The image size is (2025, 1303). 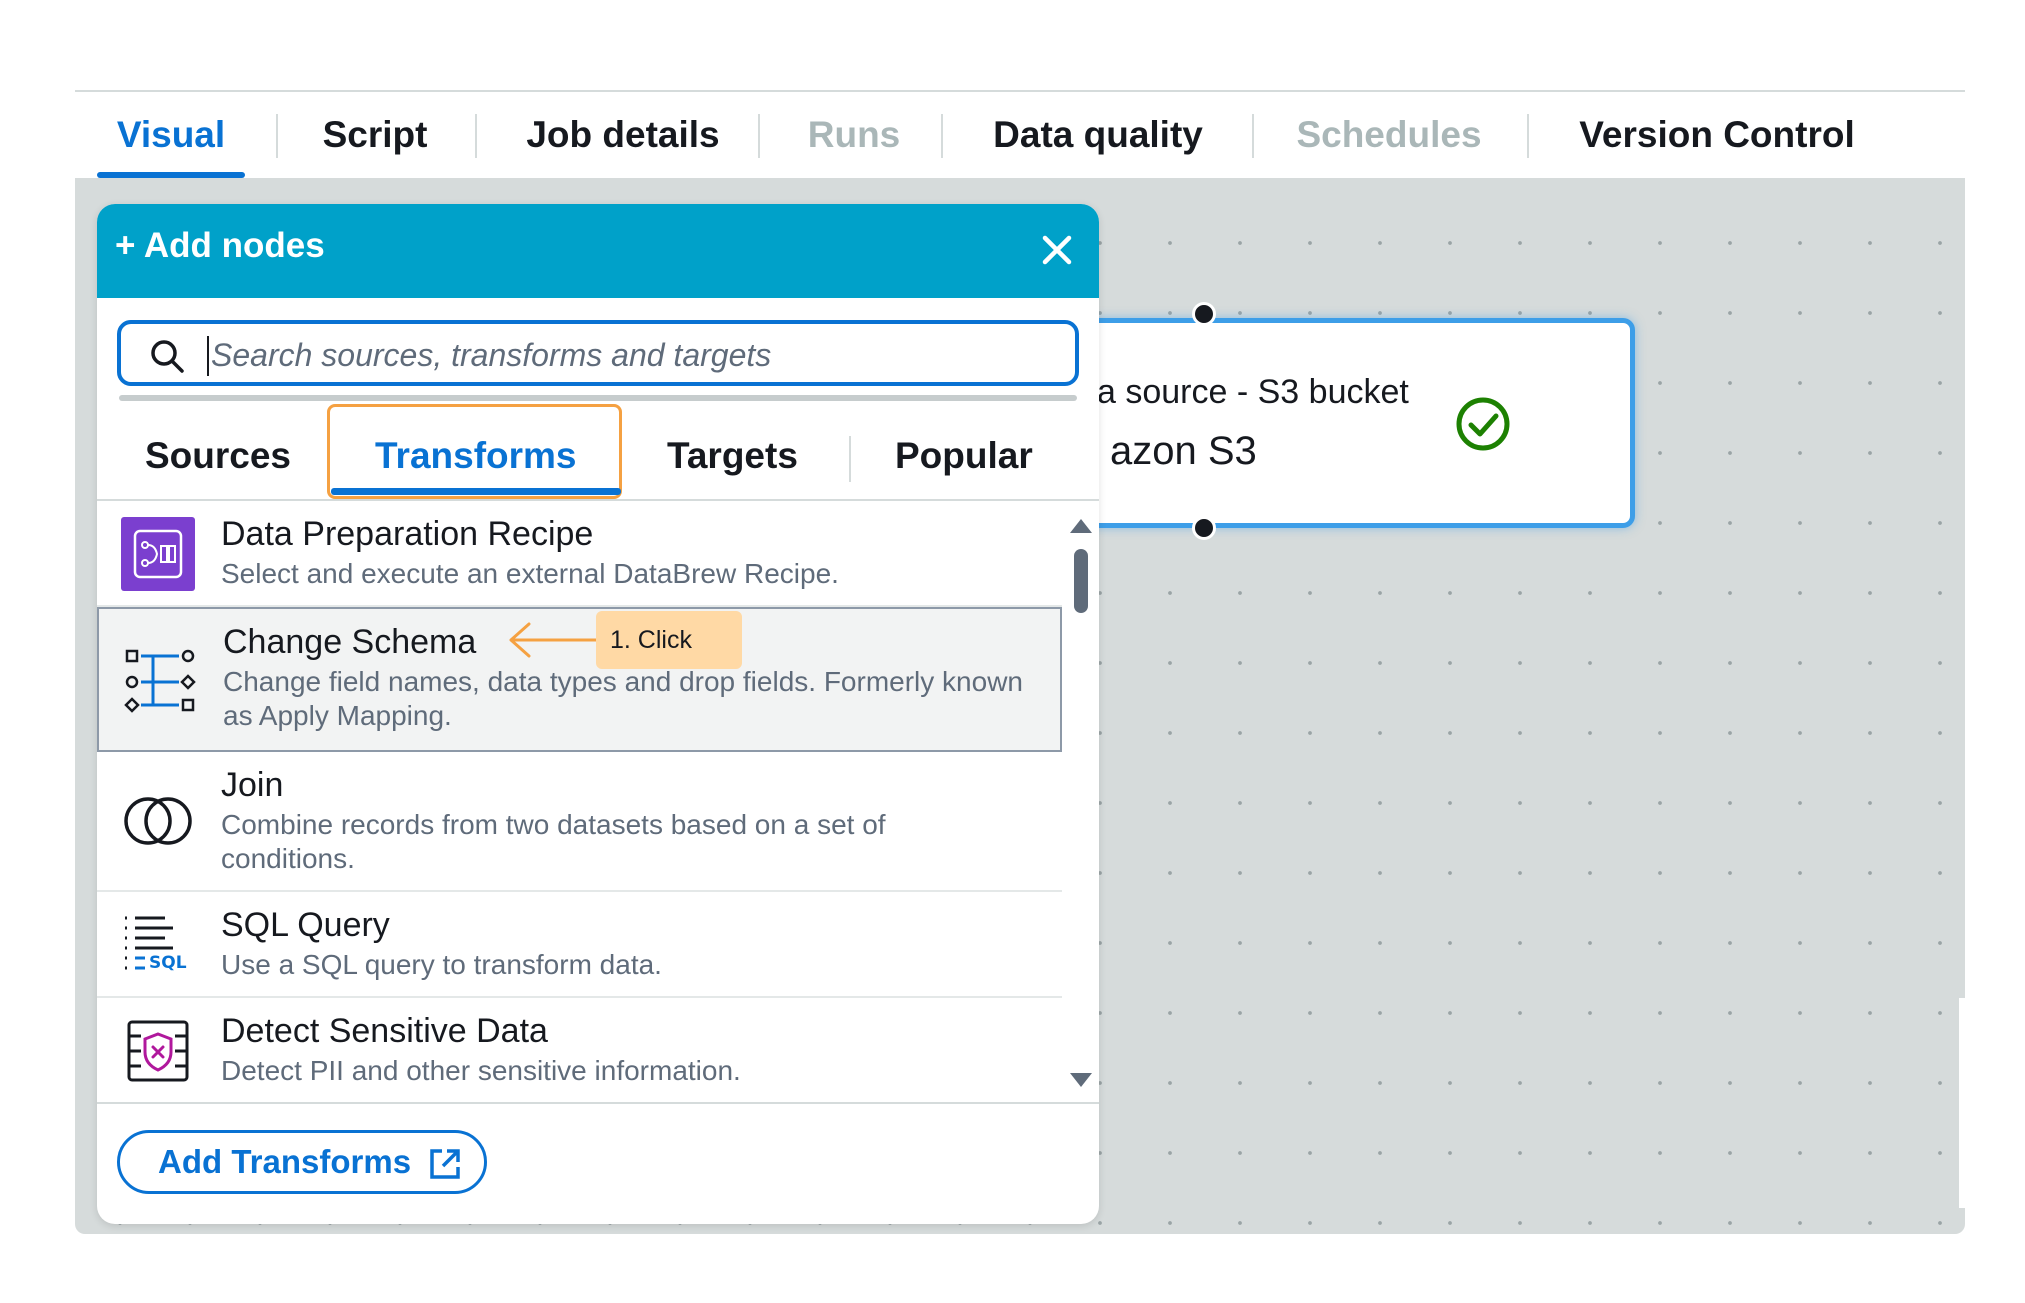 I want to click on tab-popular: Popular, so click(x=964, y=456).